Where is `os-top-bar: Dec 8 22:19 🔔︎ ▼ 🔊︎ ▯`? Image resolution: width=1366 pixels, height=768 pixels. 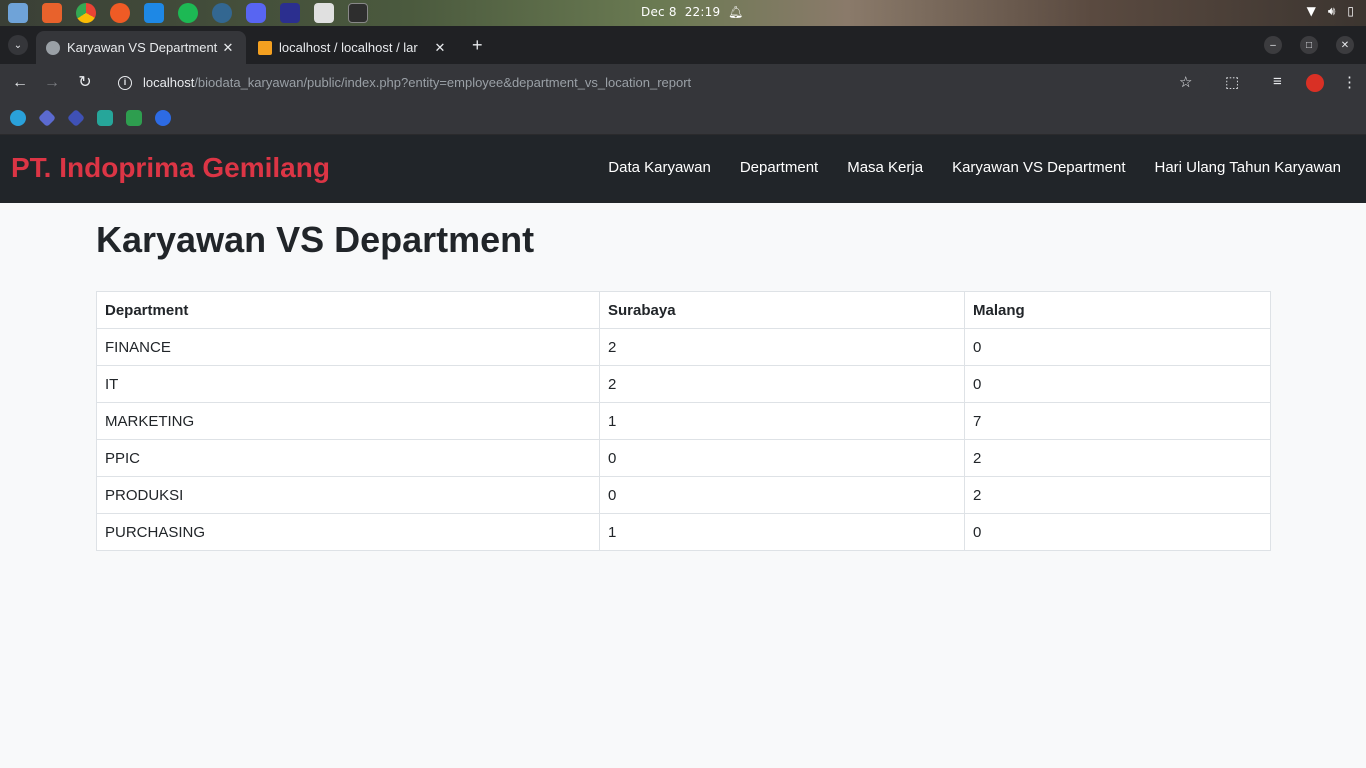 os-top-bar: Dec 8 22:19 🔔︎ ▼ 🔊︎ ▯ is located at coordinates (683, 13).